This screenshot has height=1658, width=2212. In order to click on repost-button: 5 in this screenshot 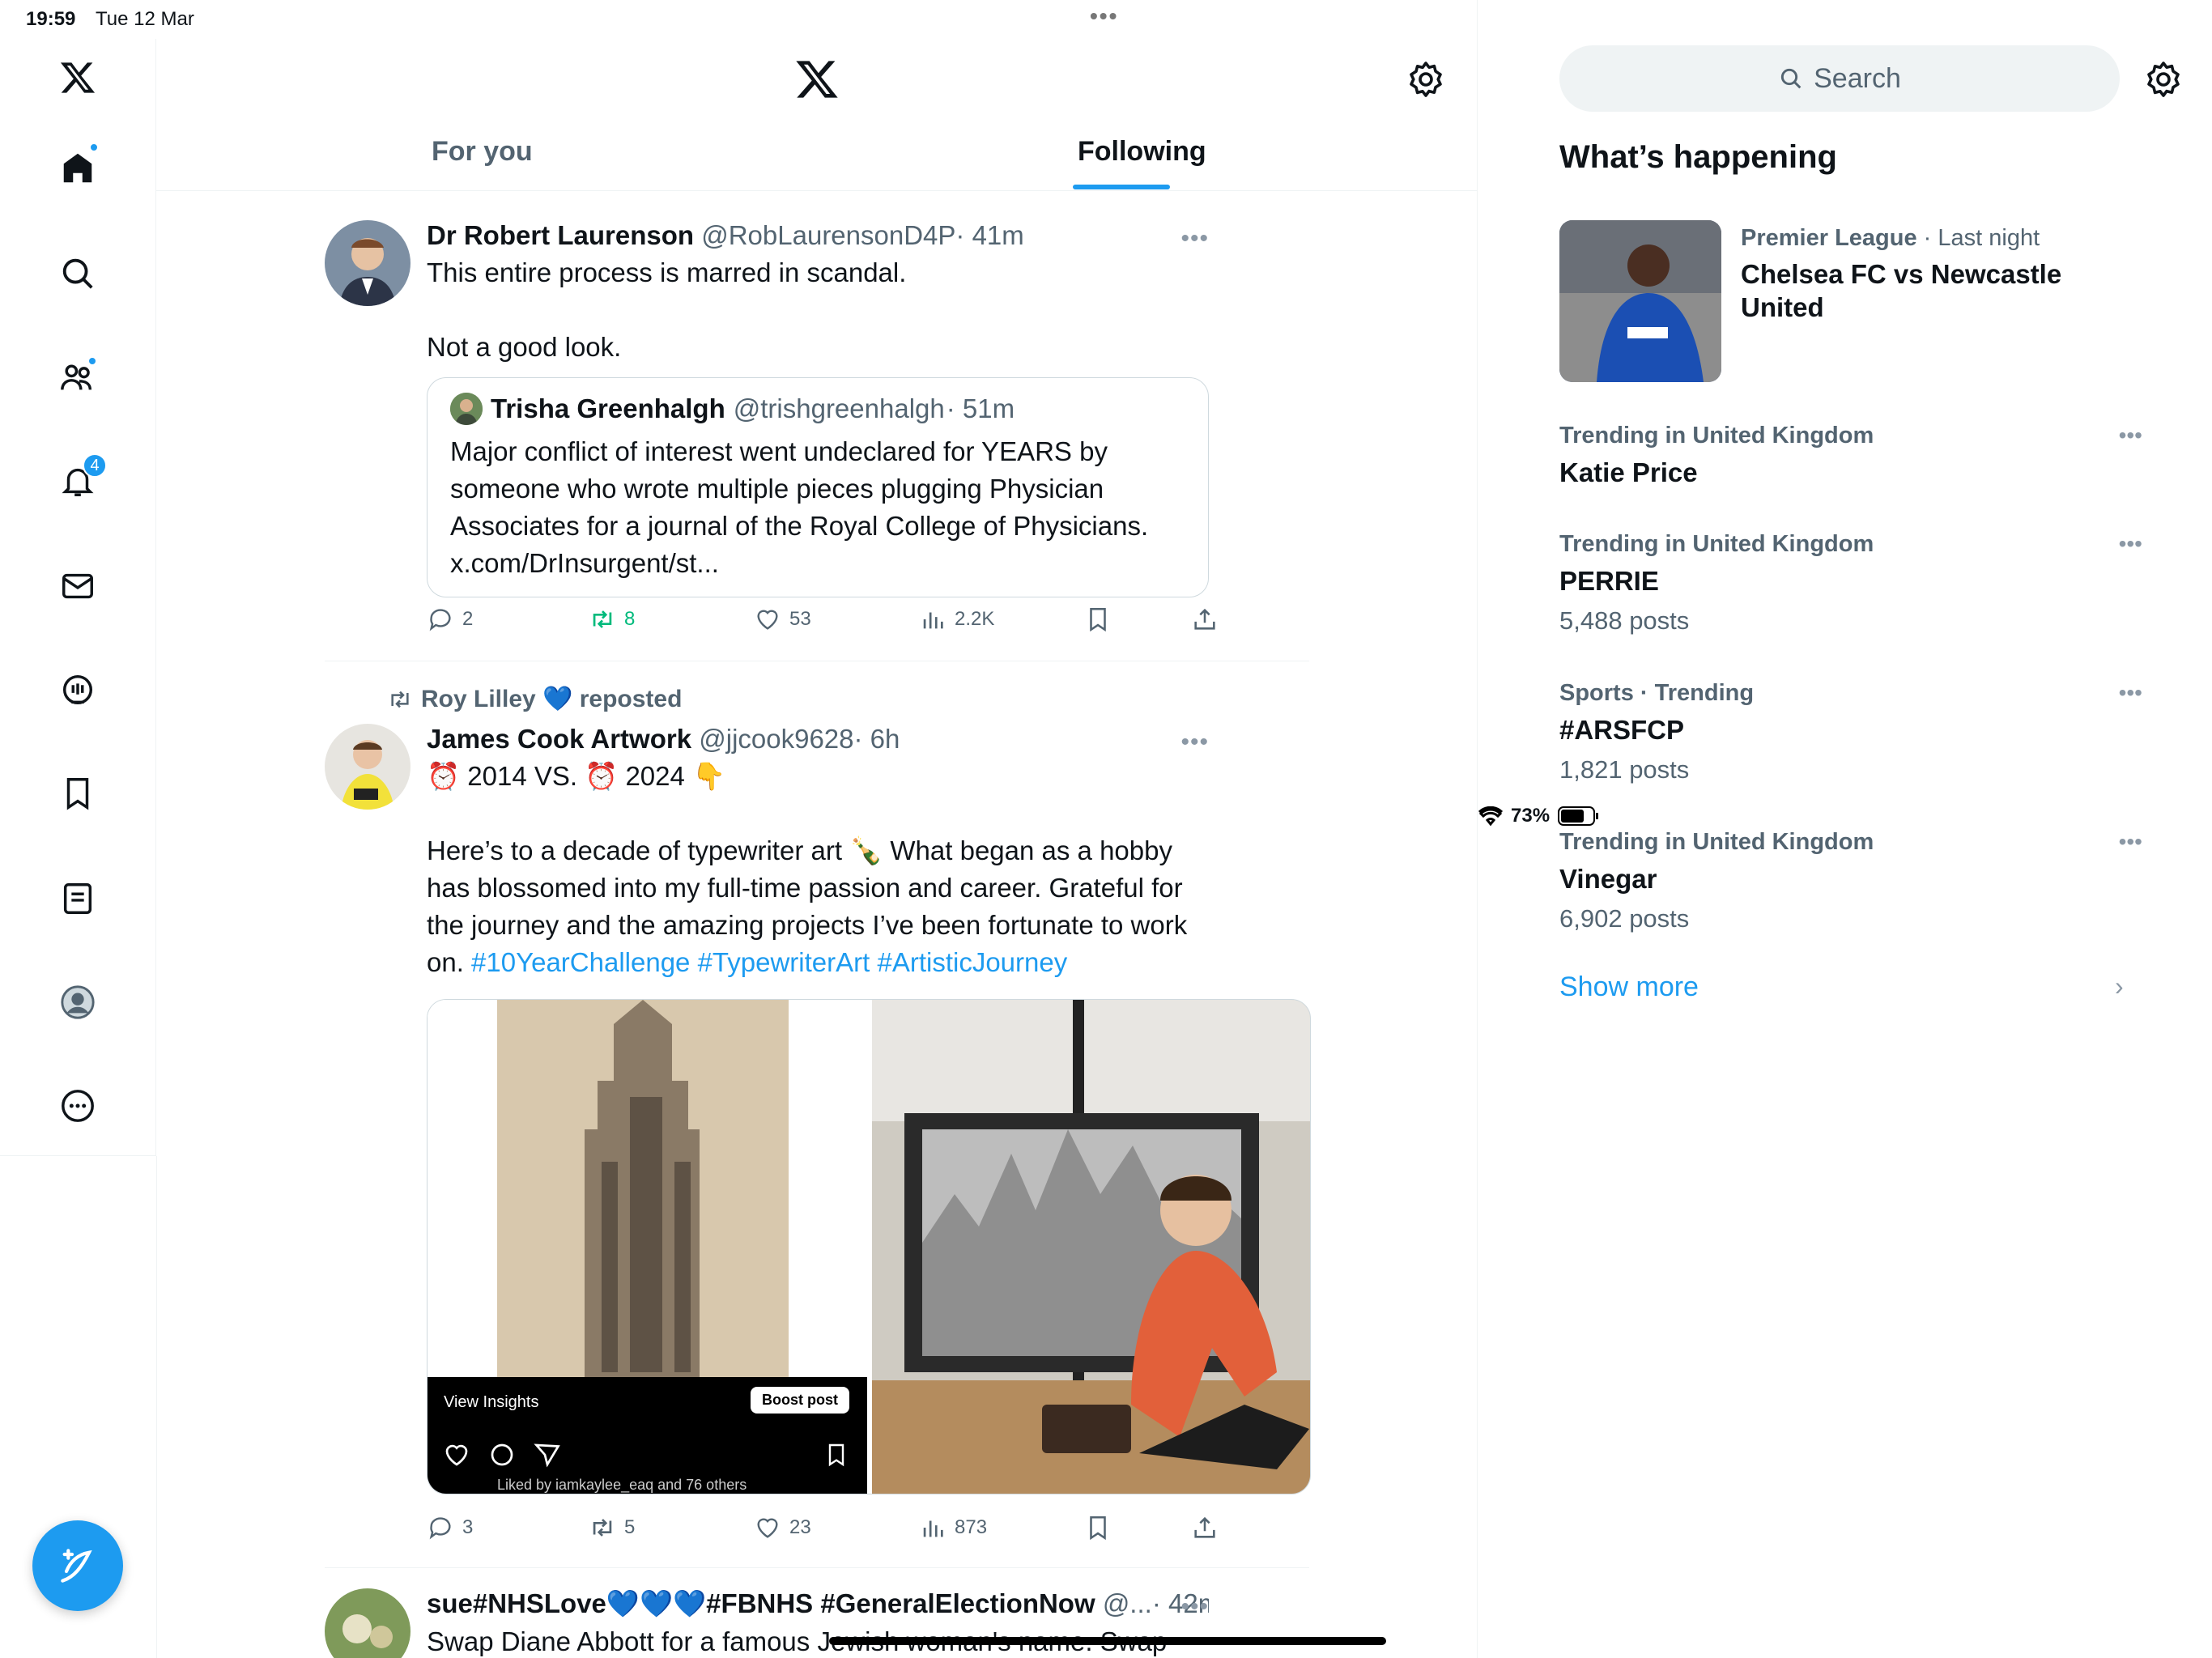, I will do `click(612, 1527)`.